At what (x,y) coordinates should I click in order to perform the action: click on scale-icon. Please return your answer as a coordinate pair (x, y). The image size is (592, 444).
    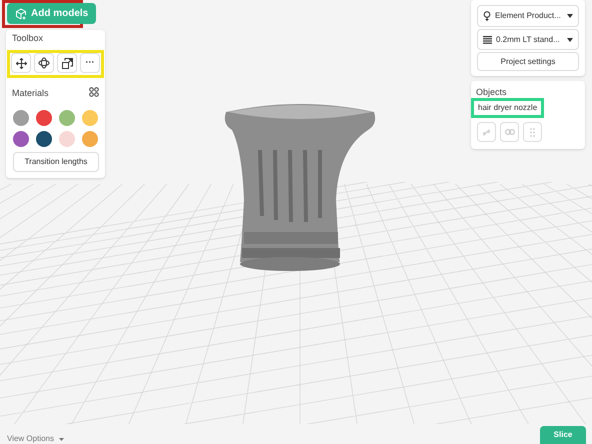
    Looking at the image, I should click on (67, 63).